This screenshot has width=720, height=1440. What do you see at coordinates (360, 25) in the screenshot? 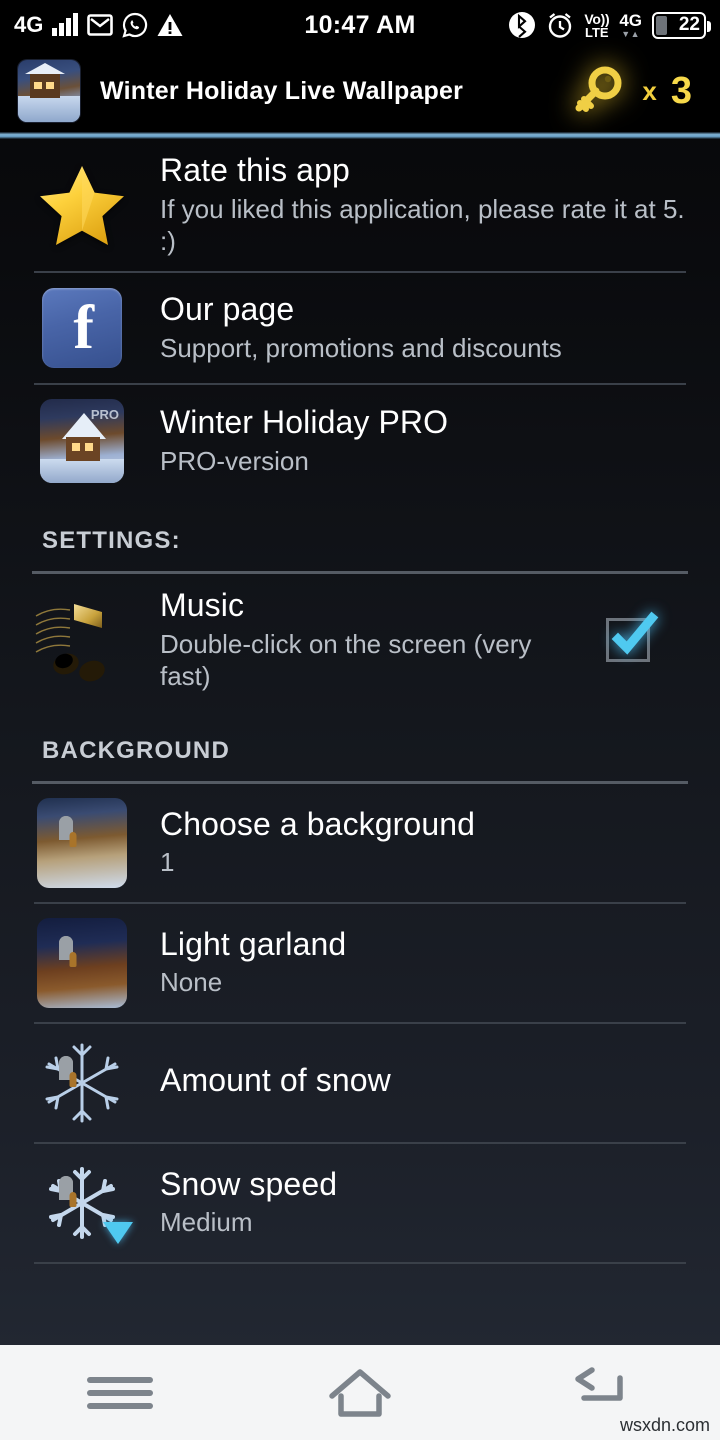
I see `status-bar: 4G 10:47 AM Vo)) LTE 4G ▼▲ 22` at bounding box center [360, 25].